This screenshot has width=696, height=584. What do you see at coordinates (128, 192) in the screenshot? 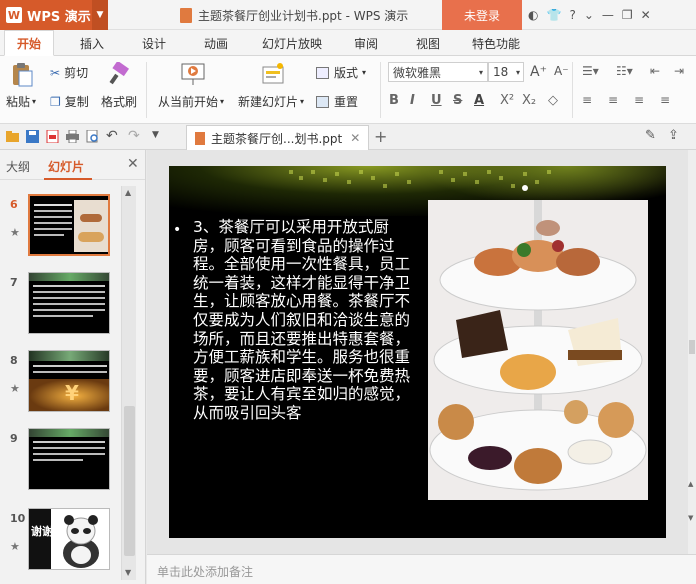
I see `scroll-up-icon: ▲` at bounding box center [128, 192].